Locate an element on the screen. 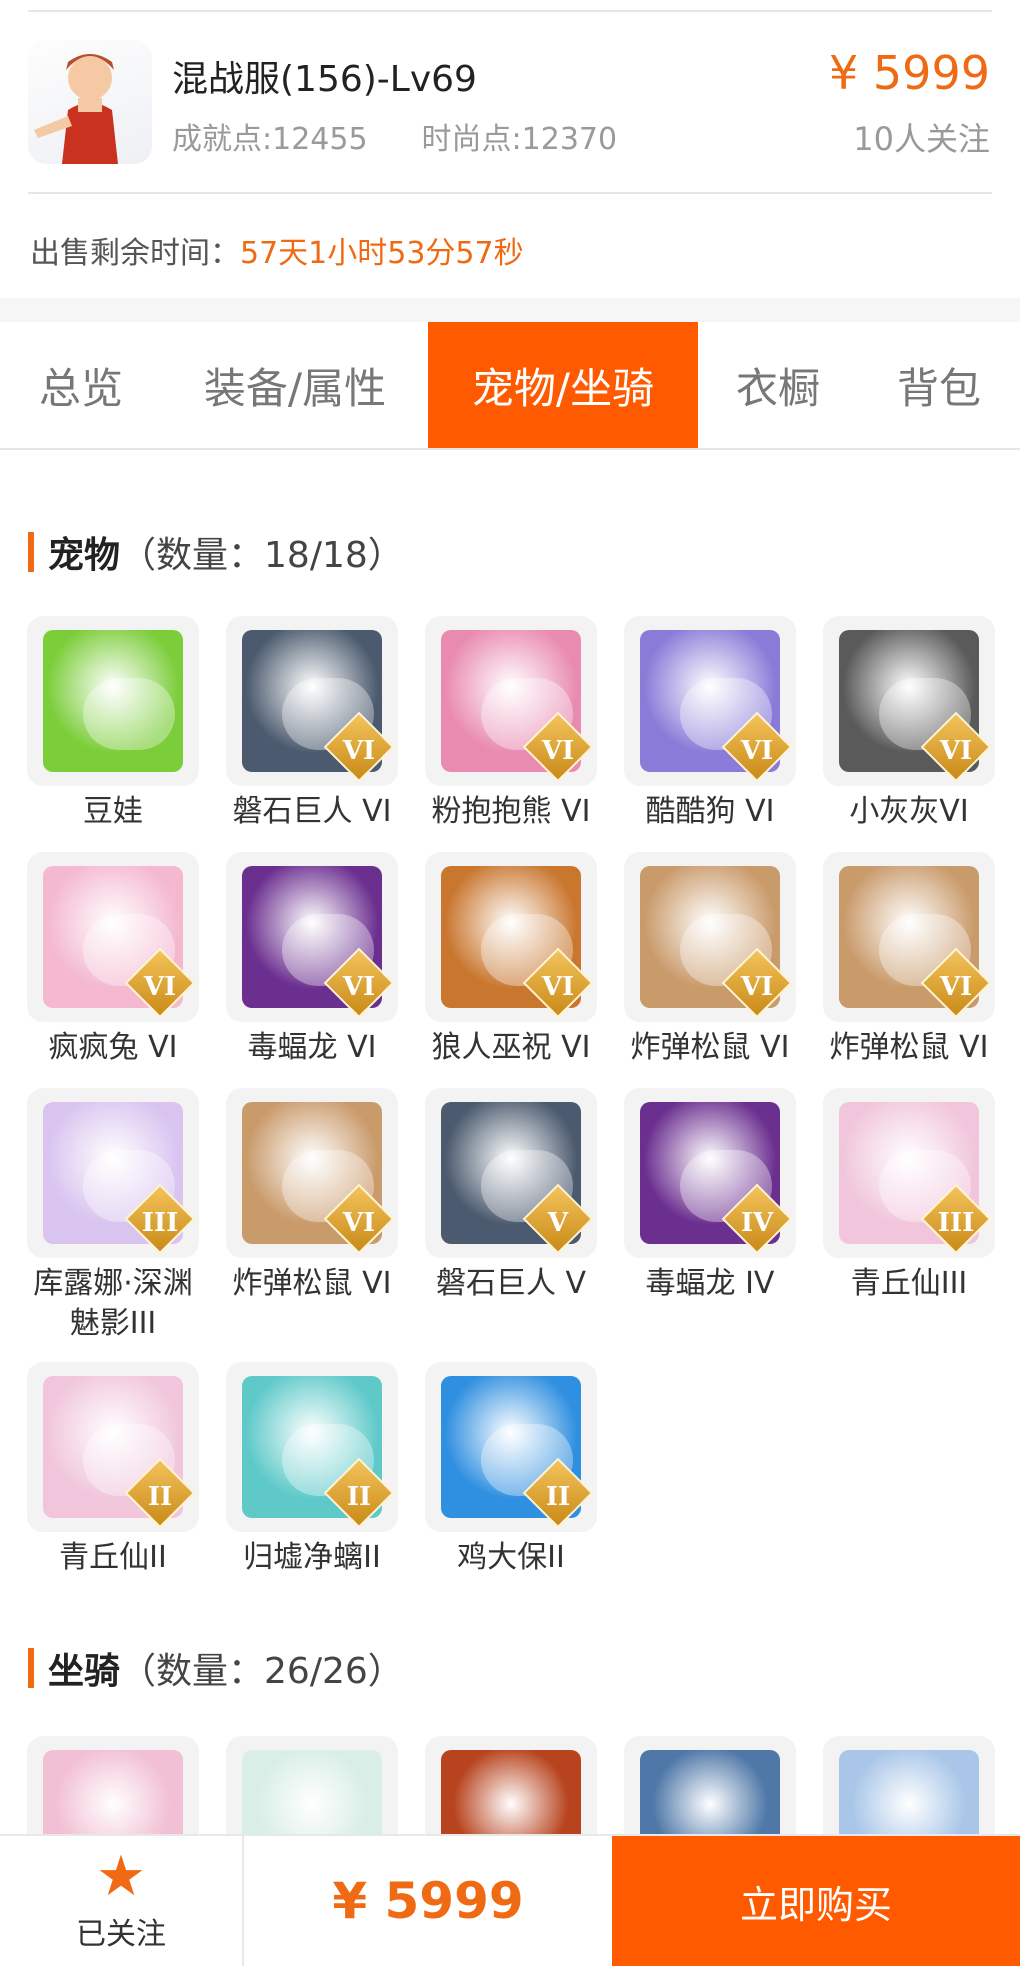 This screenshot has height=1966, width=1020. listing-price: ¥ 5999 is located at coordinates (909, 73).